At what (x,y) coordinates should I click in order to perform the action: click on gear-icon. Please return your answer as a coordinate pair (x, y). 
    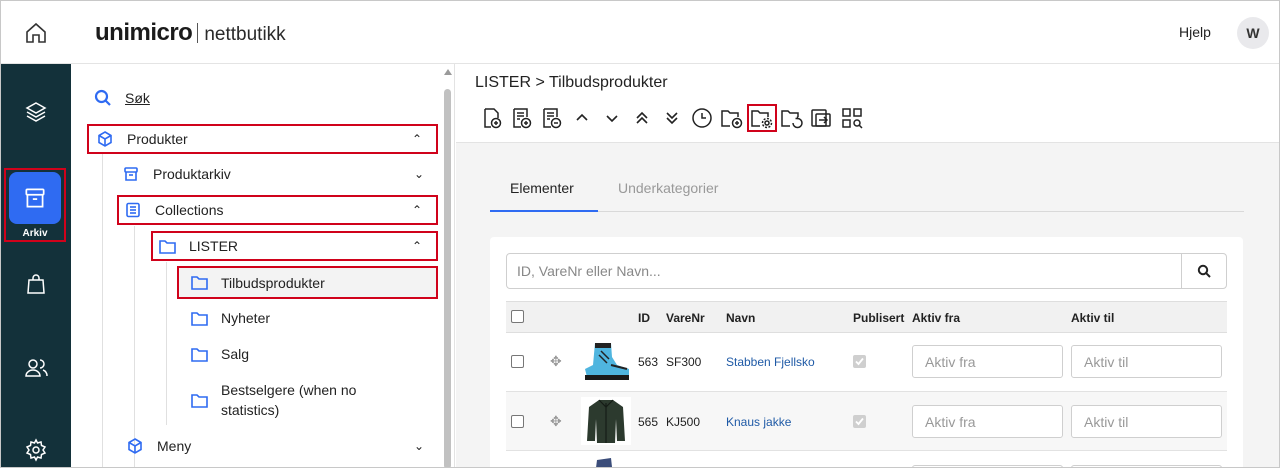
    Looking at the image, I should click on (36, 450).